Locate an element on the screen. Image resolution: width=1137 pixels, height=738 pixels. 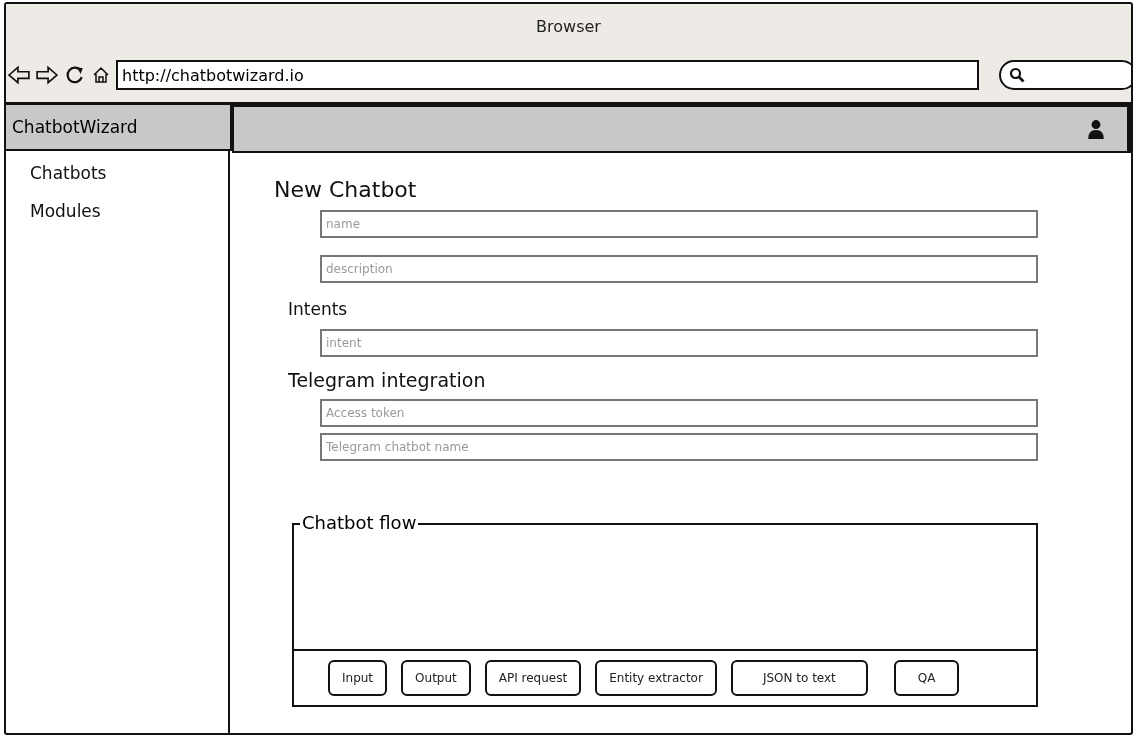
module-button: API request is located at coordinates (533, 678).